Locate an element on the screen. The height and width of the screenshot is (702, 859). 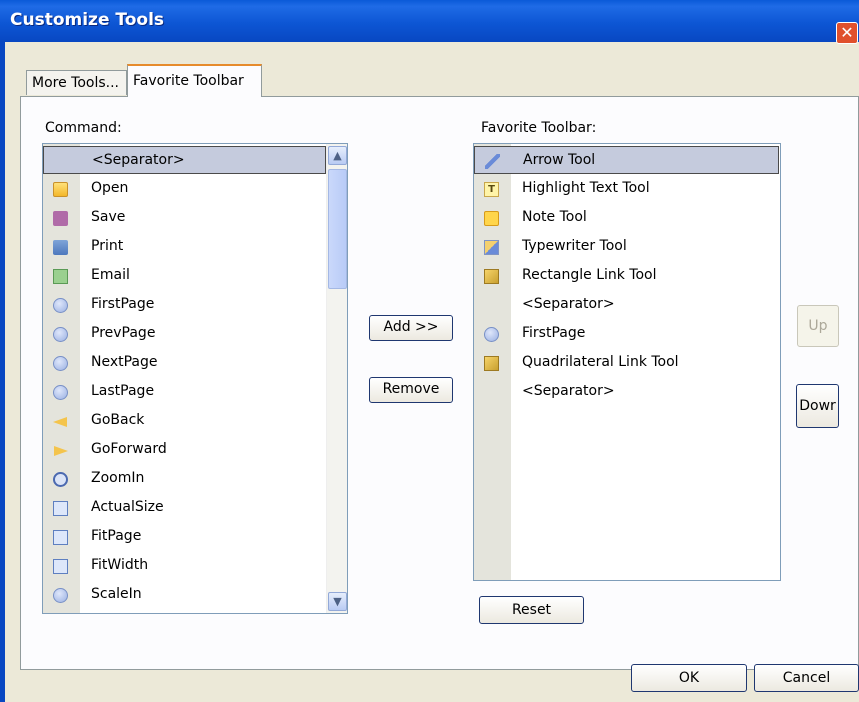
favorite-list-item: Typewriter Tool is located at coordinates (626, 247).